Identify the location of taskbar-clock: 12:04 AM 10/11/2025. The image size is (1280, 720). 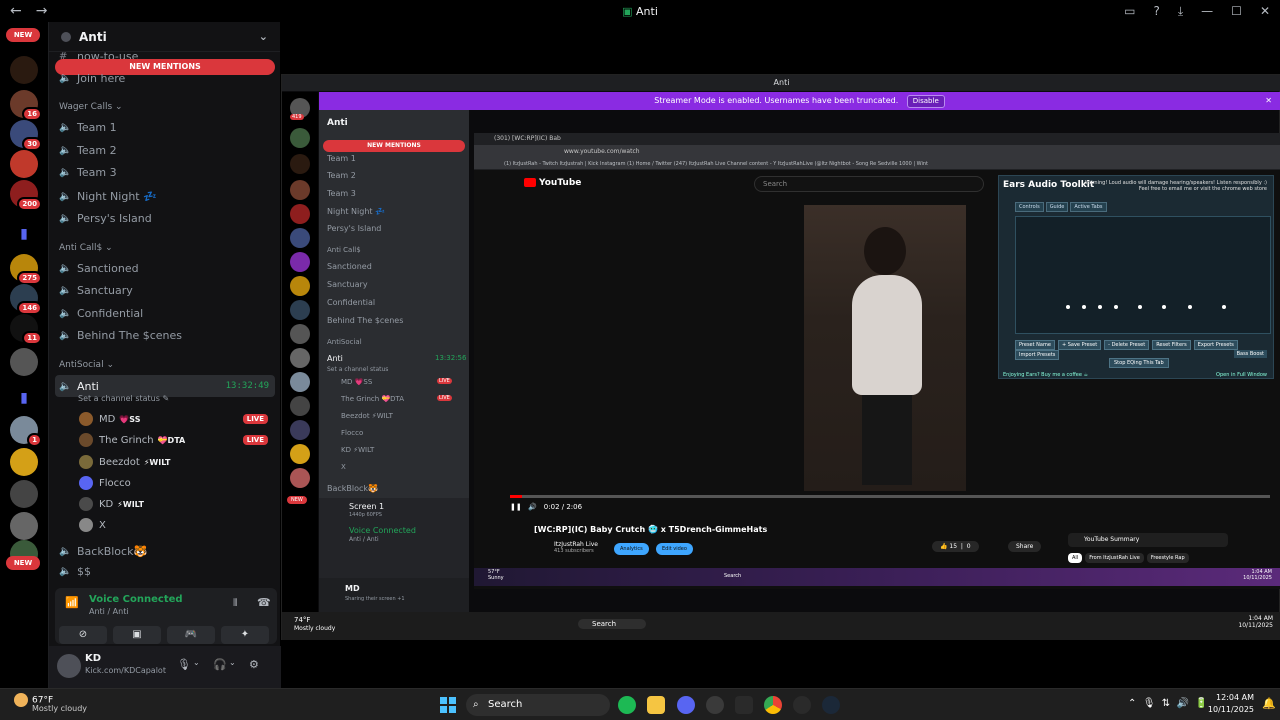
(1230, 704).